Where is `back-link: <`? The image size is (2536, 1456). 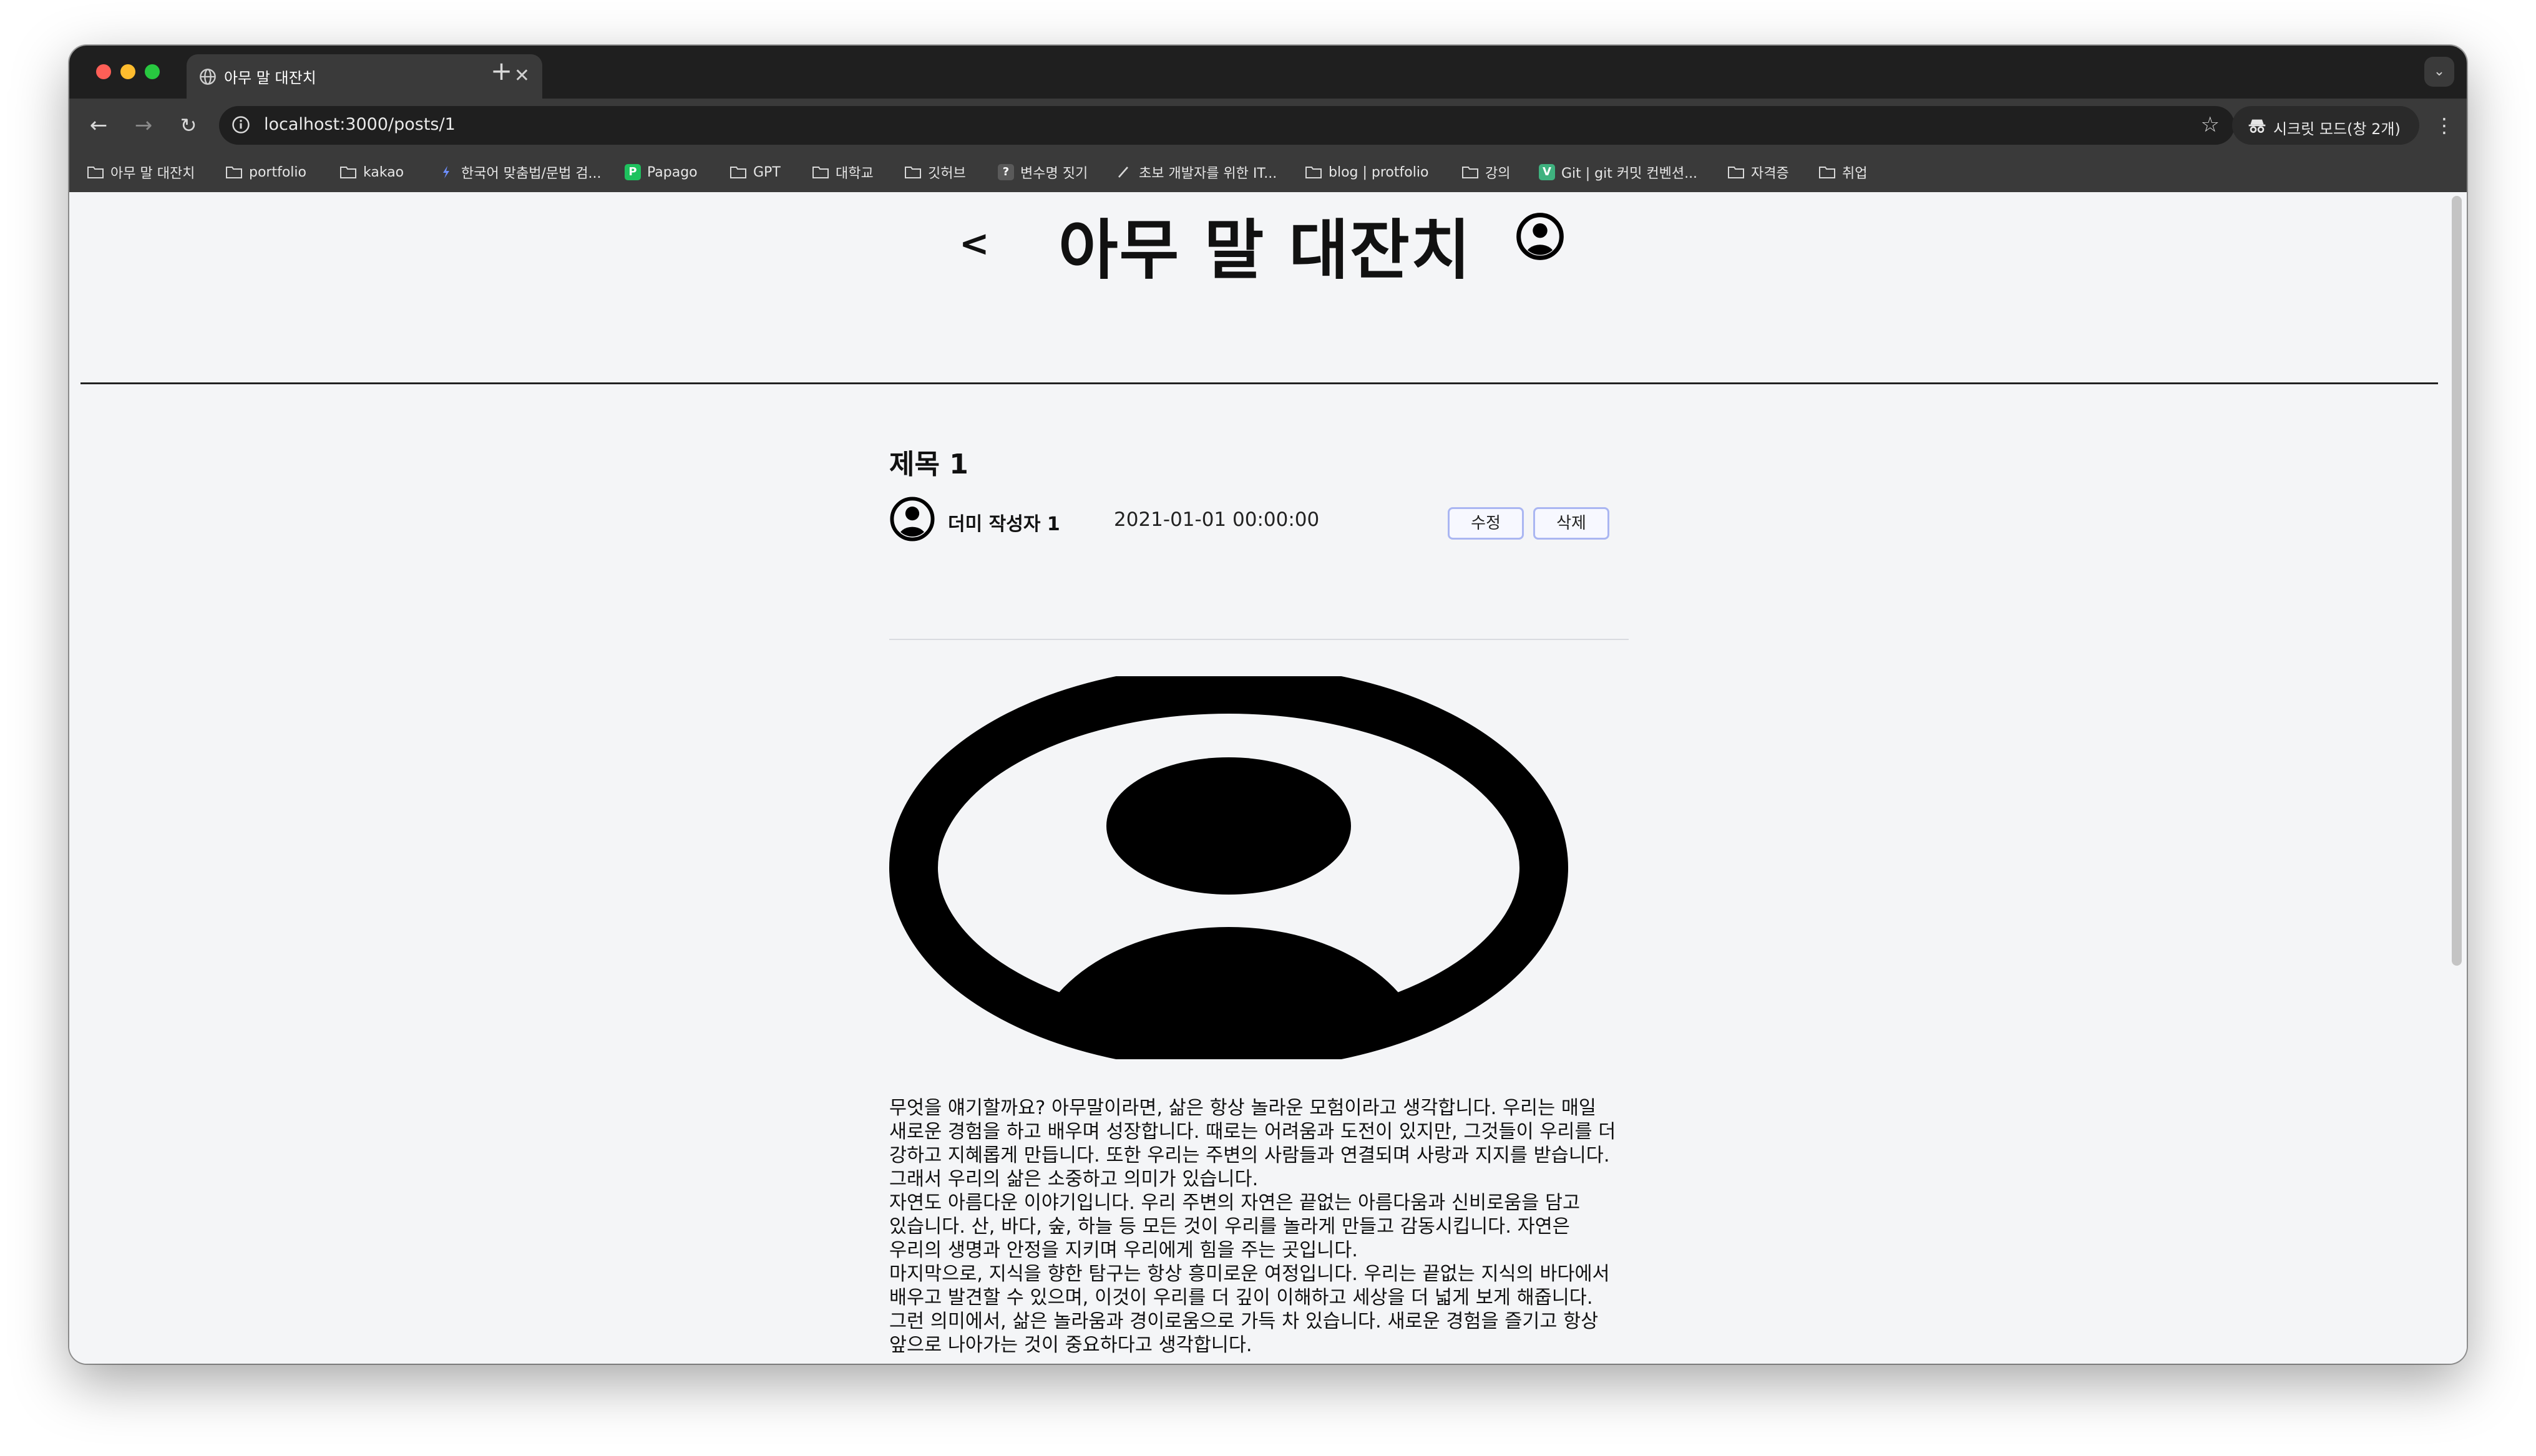
back-link: < is located at coordinates (974, 243).